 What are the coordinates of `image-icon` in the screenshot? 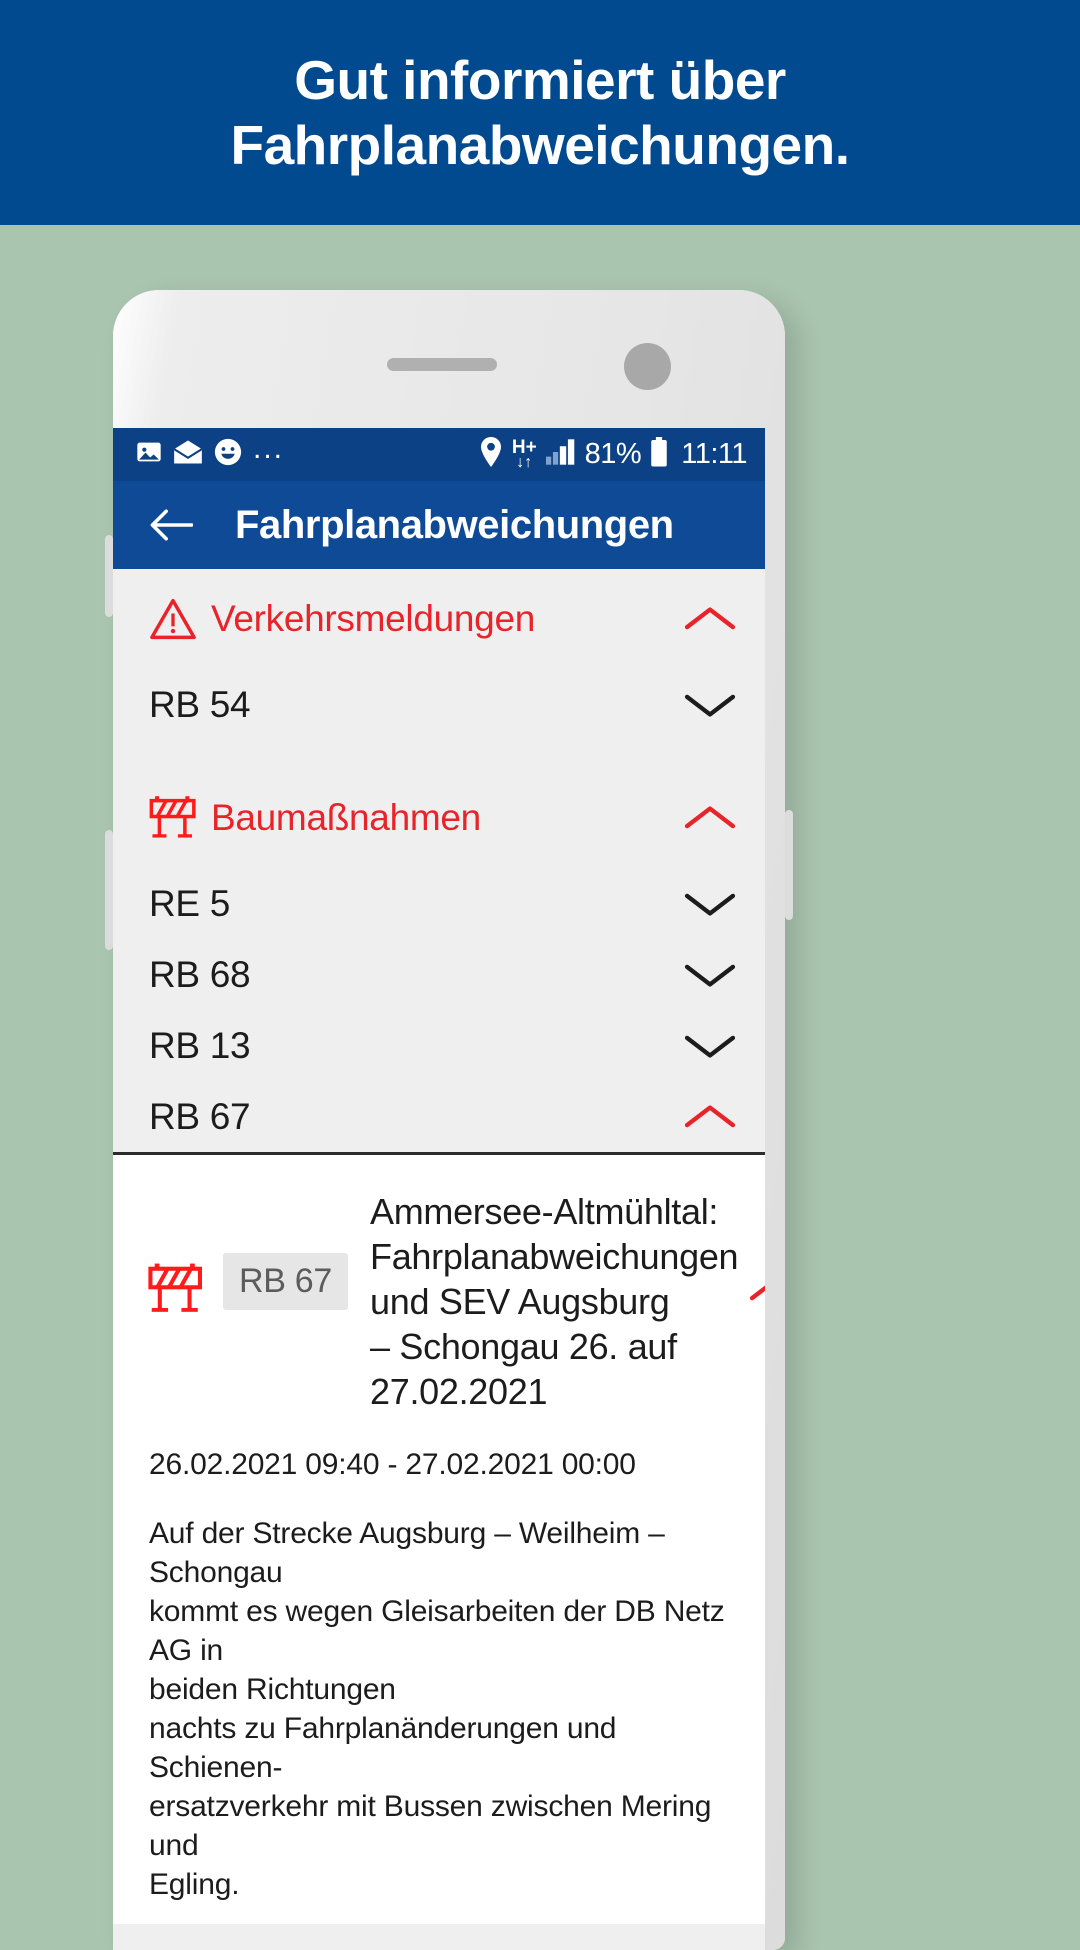 It's located at (149, 454).